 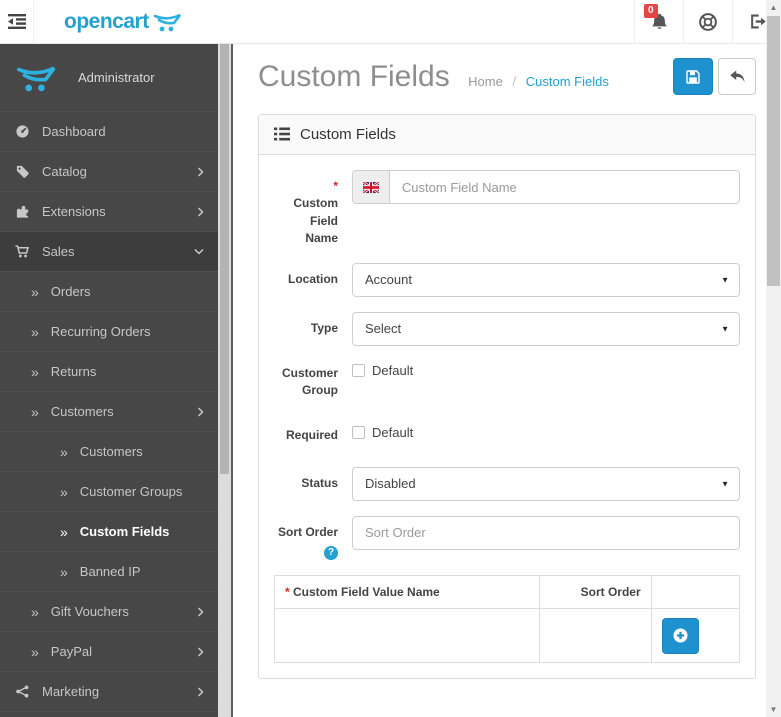 I want to click on sidebar-item-label: Orders, so click(x=70, y=291).